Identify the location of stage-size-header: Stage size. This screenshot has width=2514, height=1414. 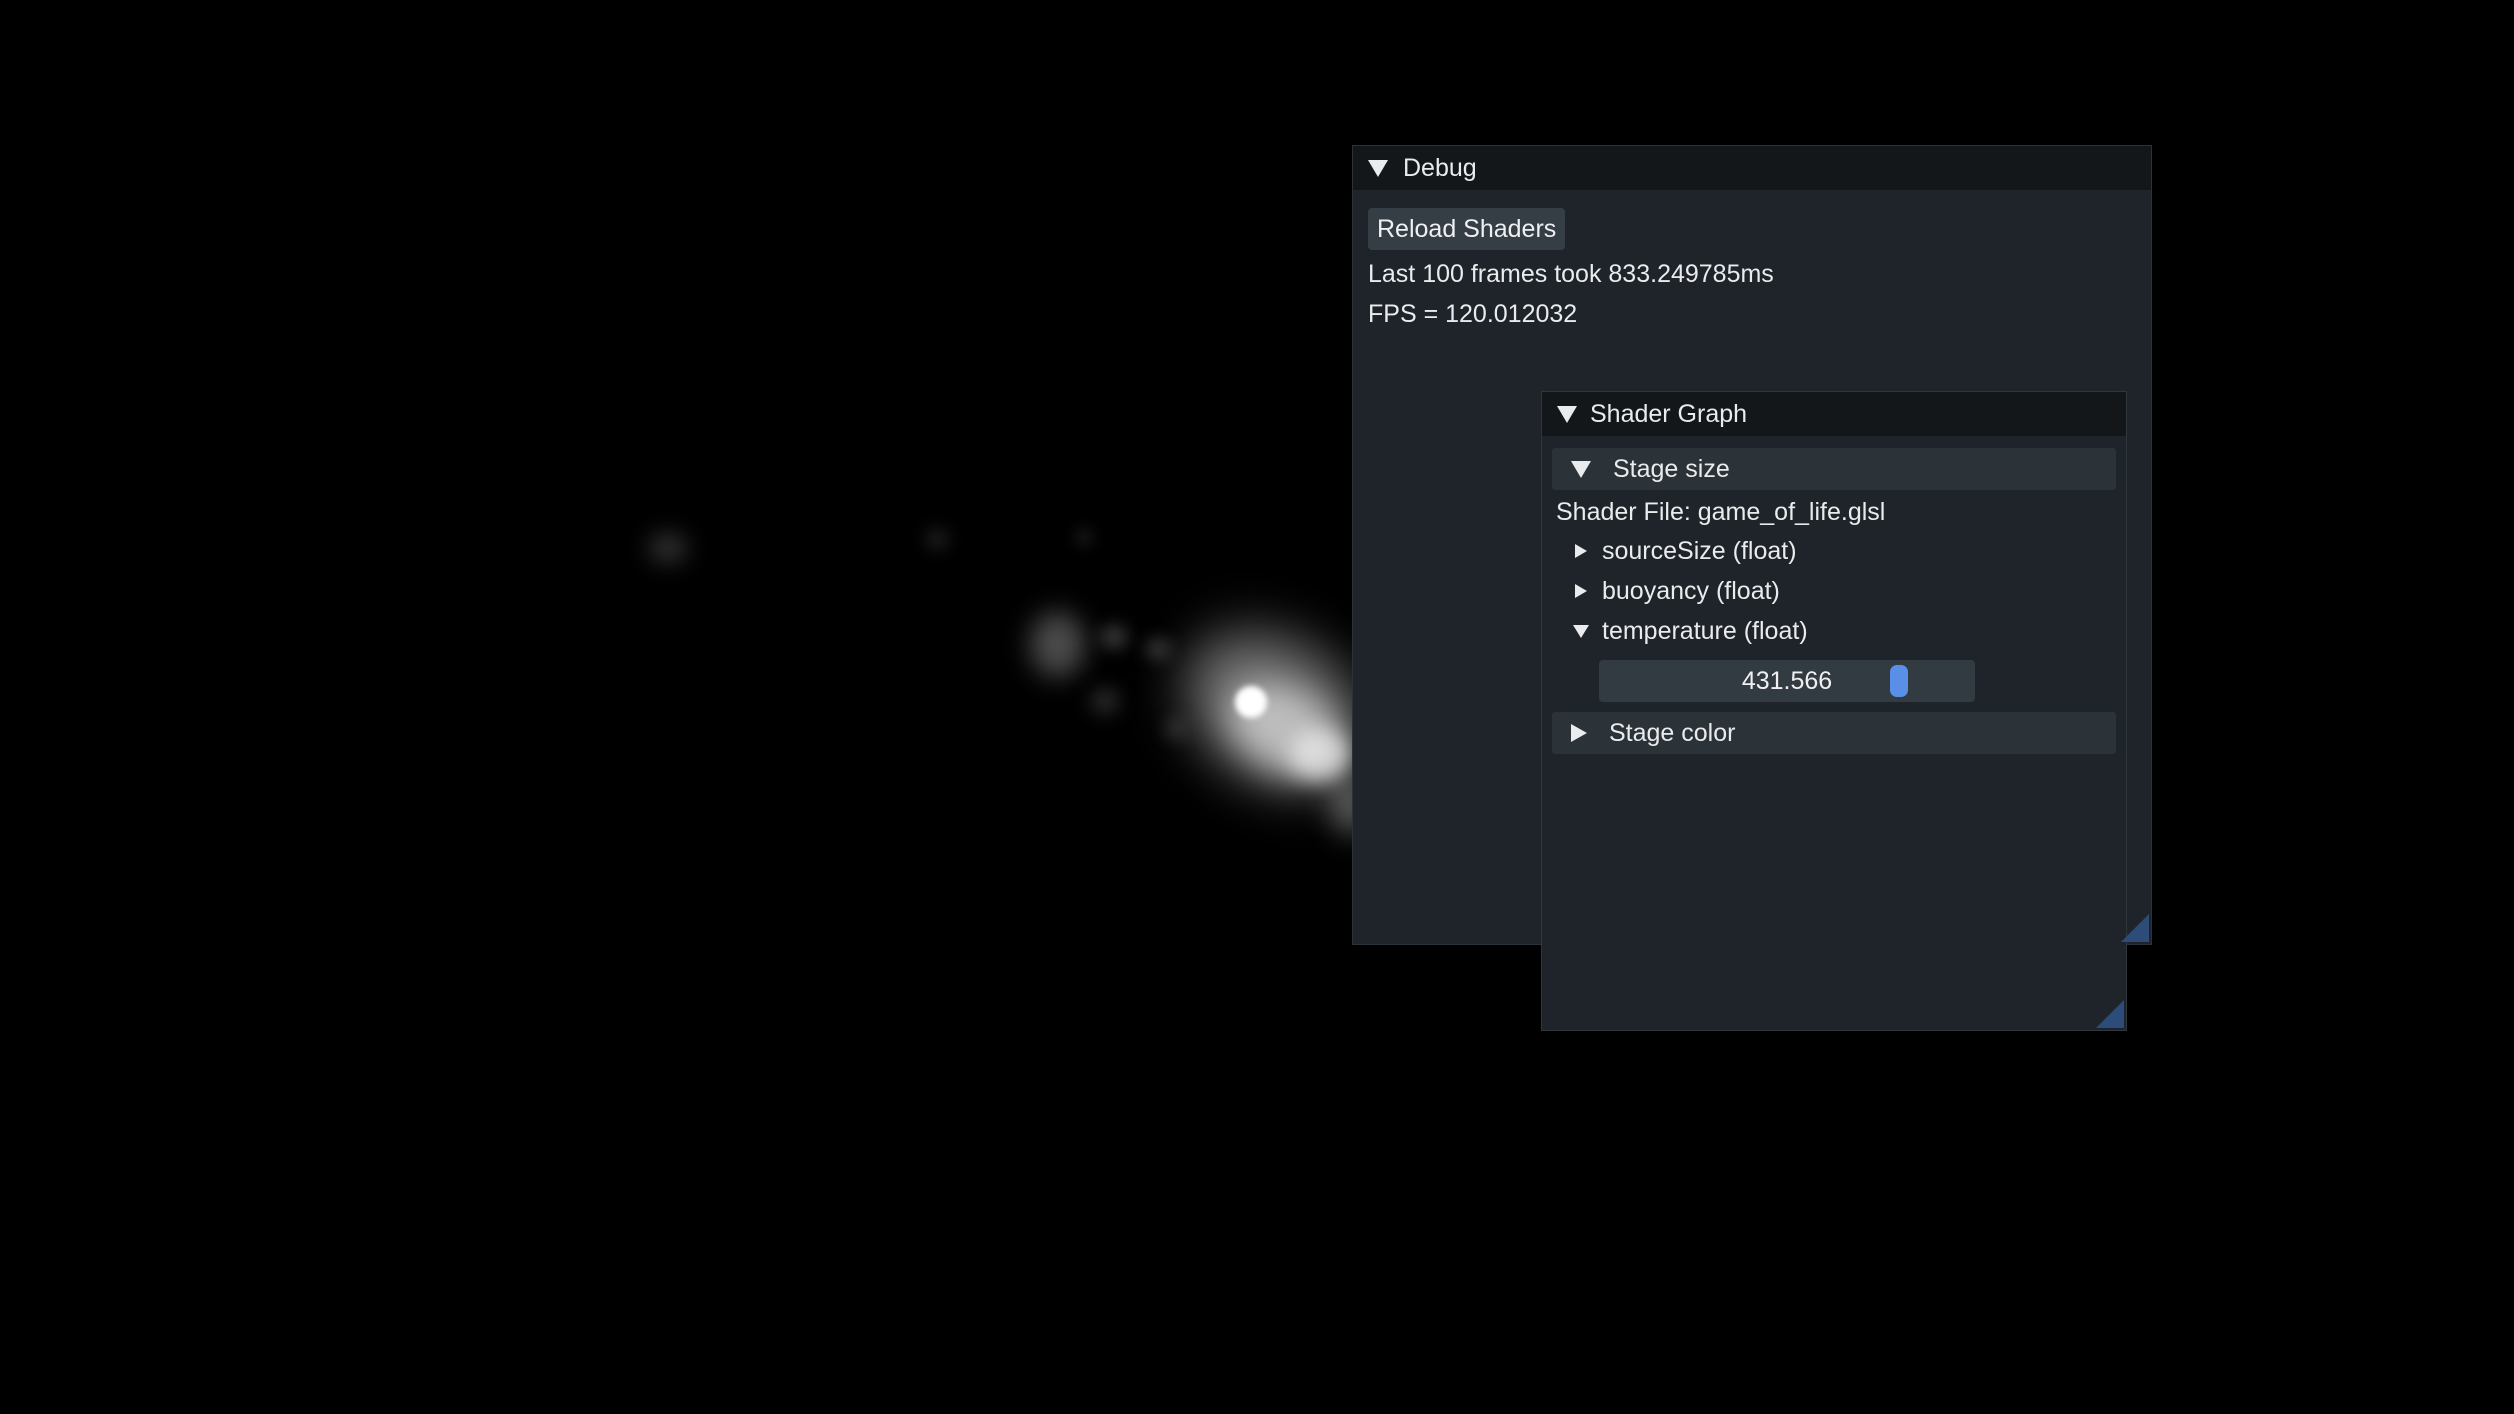
(1834, 469).